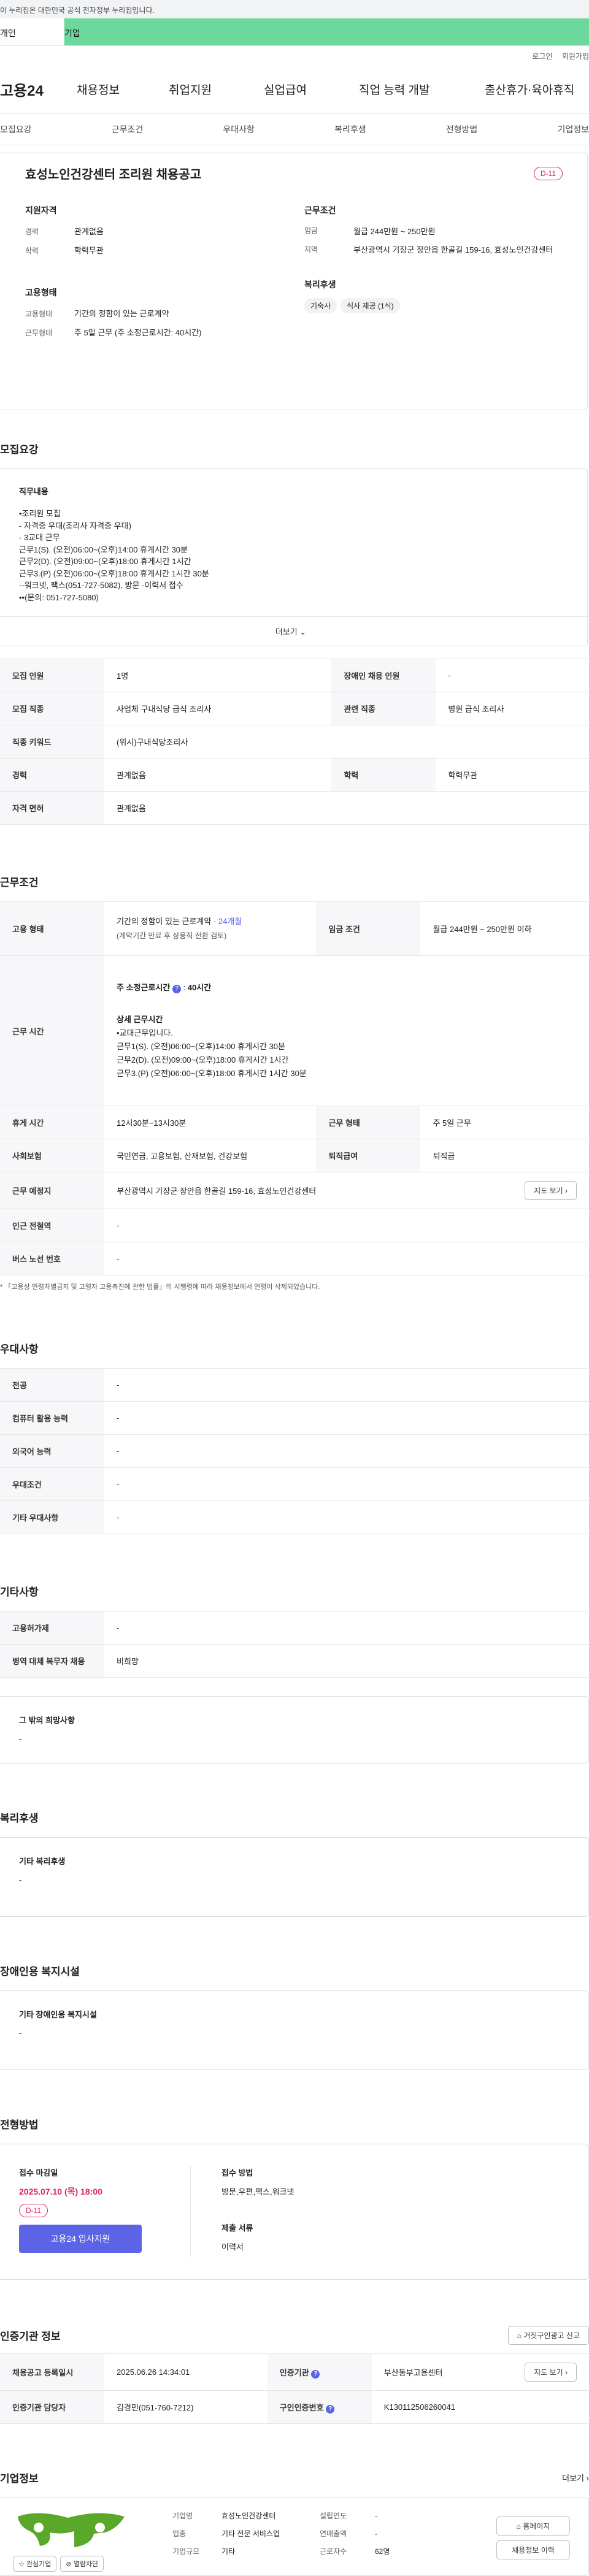 The height and width of the screenshot is (2576, 589). What do you see at coordinates (52, 2407) in the screenshot?
I see `manager-label: 인증기관 담당자` at bounding box center [52, 2407].